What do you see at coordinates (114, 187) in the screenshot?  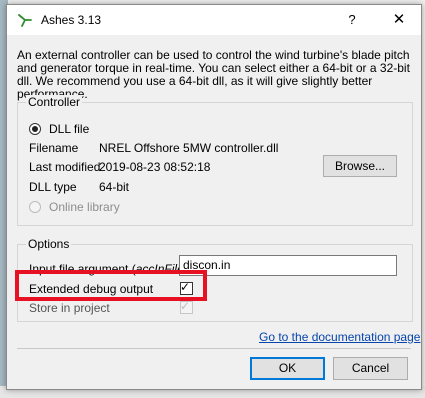 I see `dll-type-value: 64-bit` at bounding box center [114, 187].